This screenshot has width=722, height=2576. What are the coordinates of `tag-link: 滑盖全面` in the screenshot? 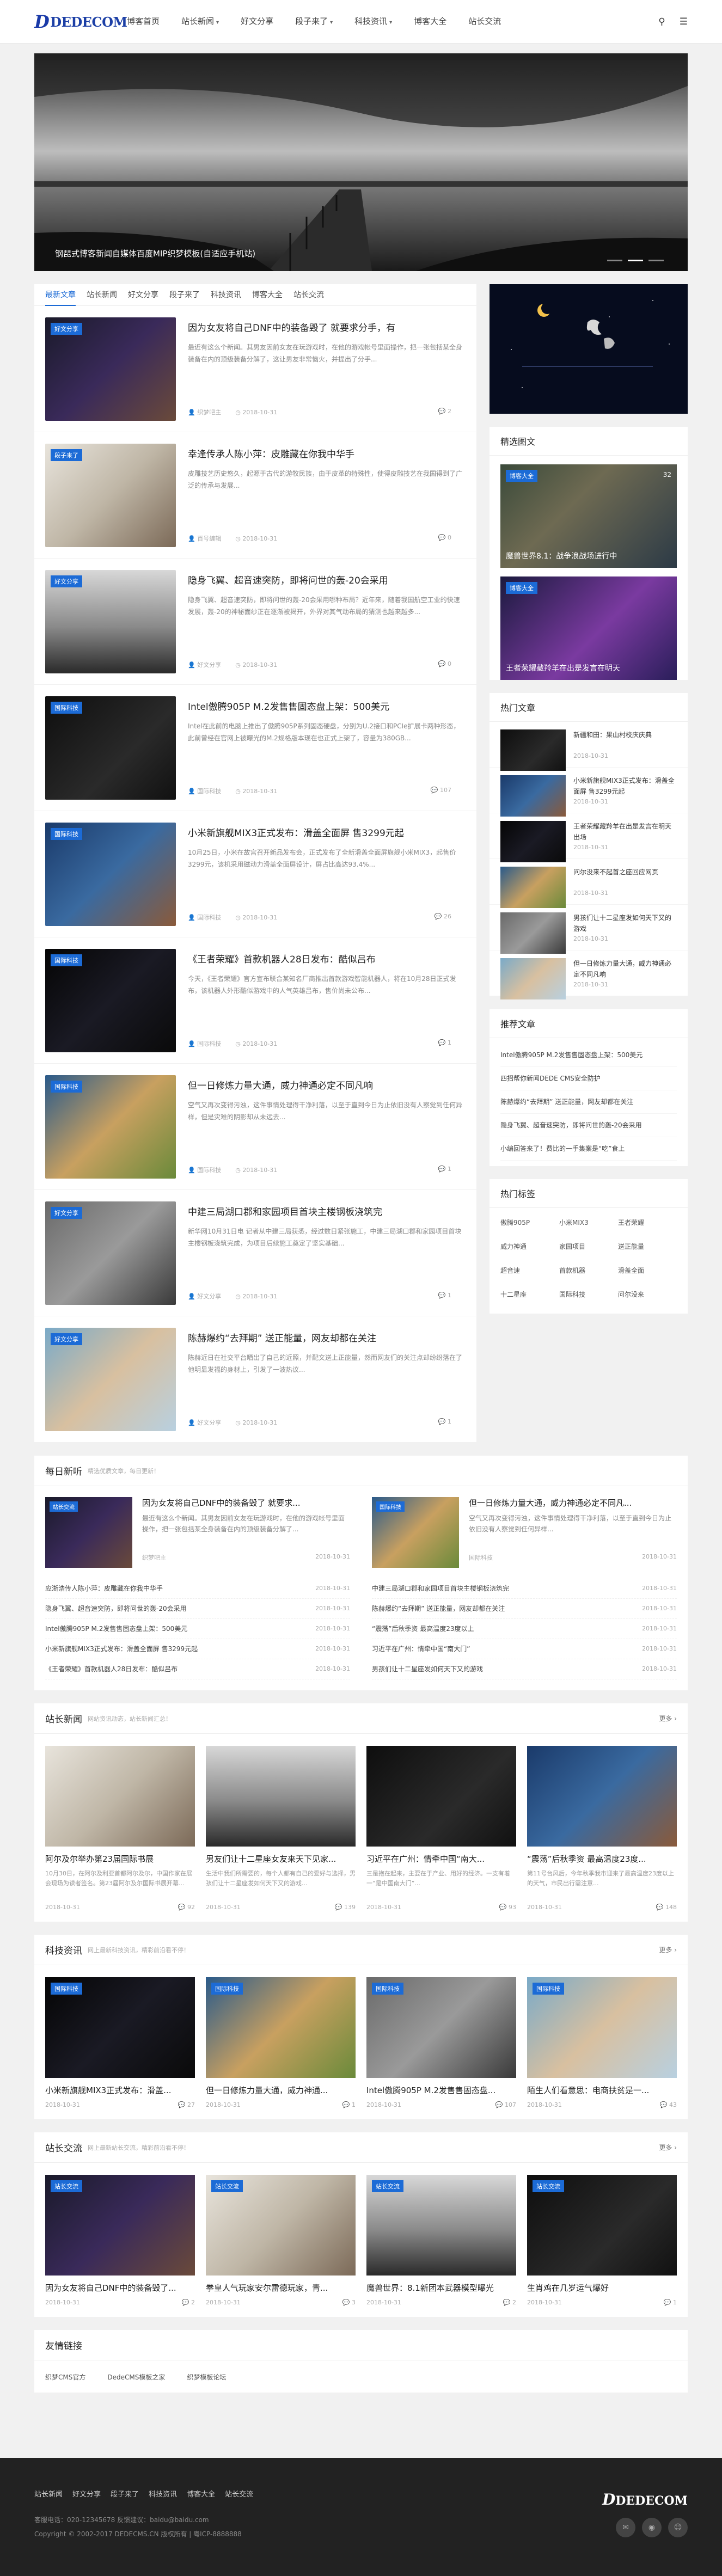 It's located at (647, 1270).